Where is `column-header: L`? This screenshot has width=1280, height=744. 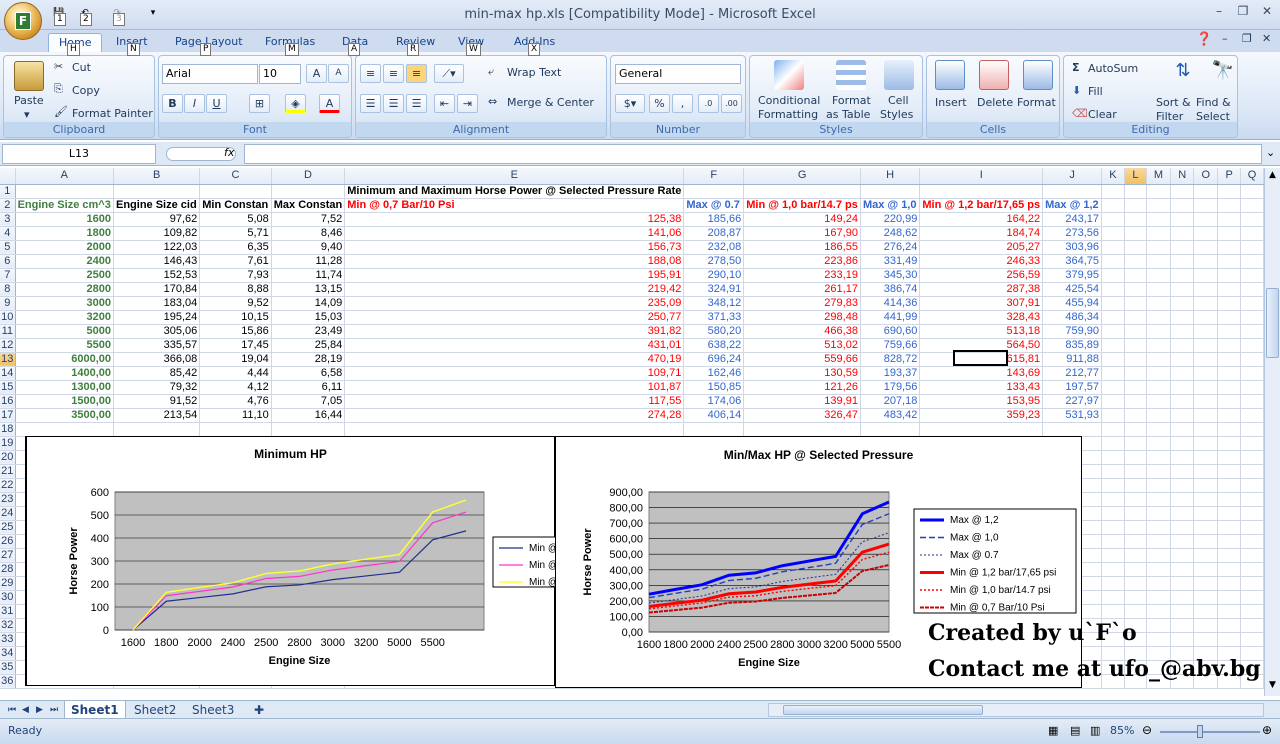 column-header: L is located at coordinates (1135, 176).